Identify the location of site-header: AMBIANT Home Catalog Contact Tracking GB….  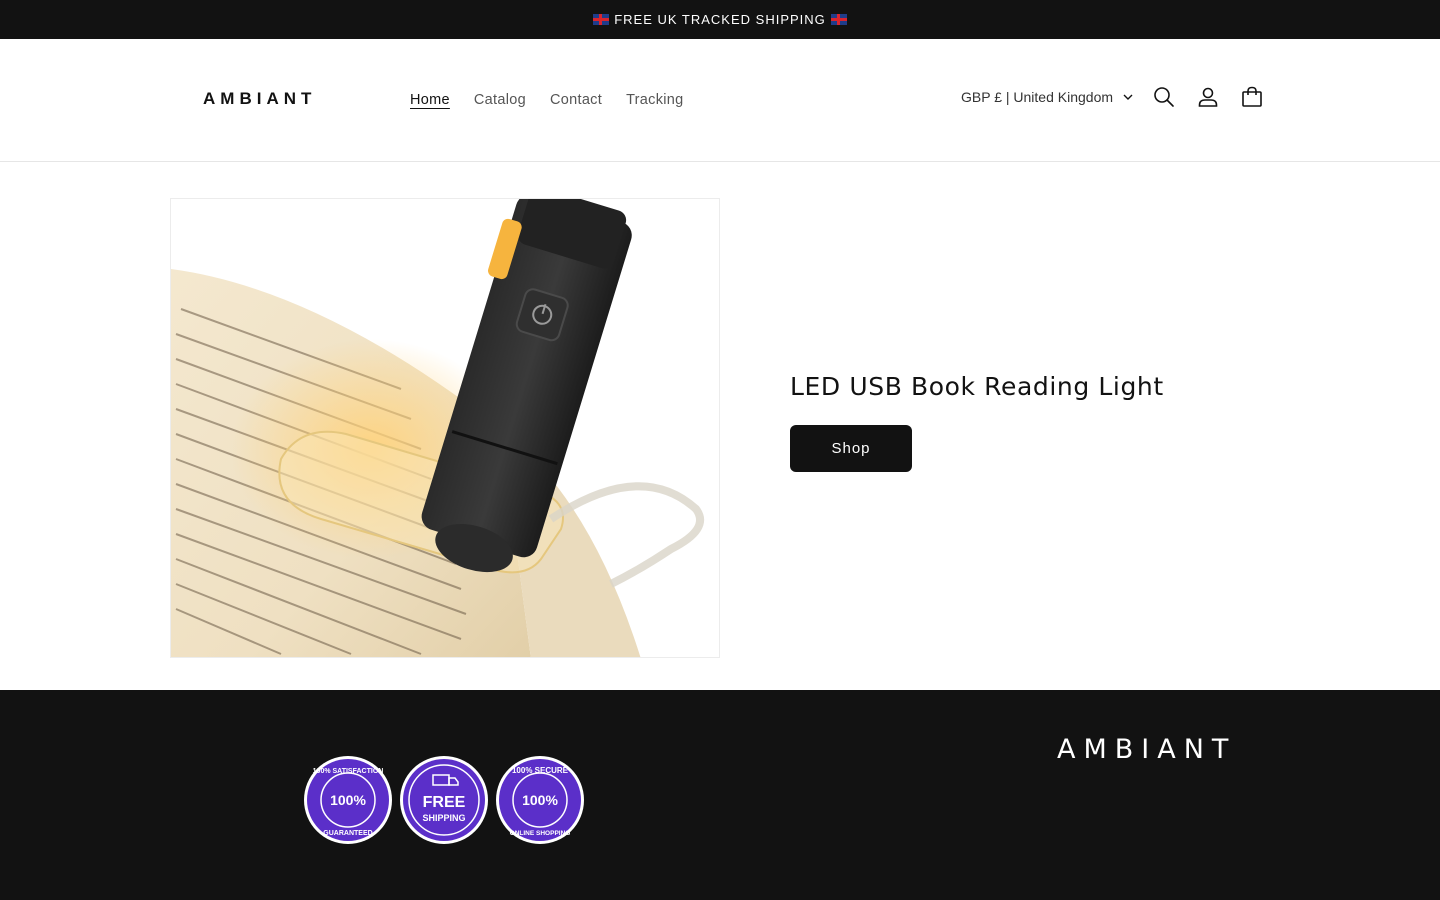
(720, 100).